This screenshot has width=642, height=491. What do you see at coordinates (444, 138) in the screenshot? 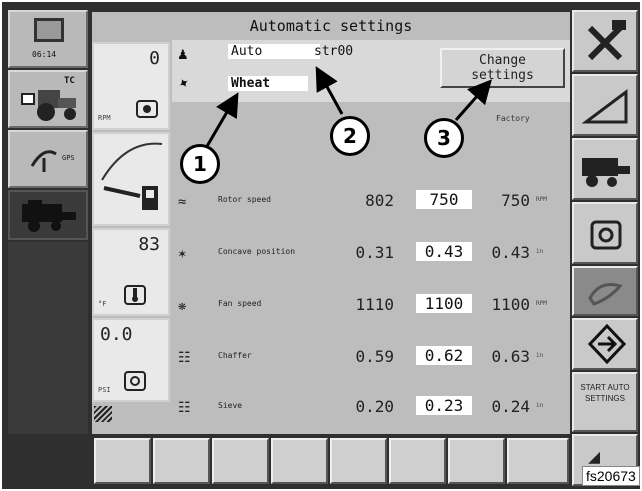
I see `callout-3: 3` at bounding box center [444, 138].